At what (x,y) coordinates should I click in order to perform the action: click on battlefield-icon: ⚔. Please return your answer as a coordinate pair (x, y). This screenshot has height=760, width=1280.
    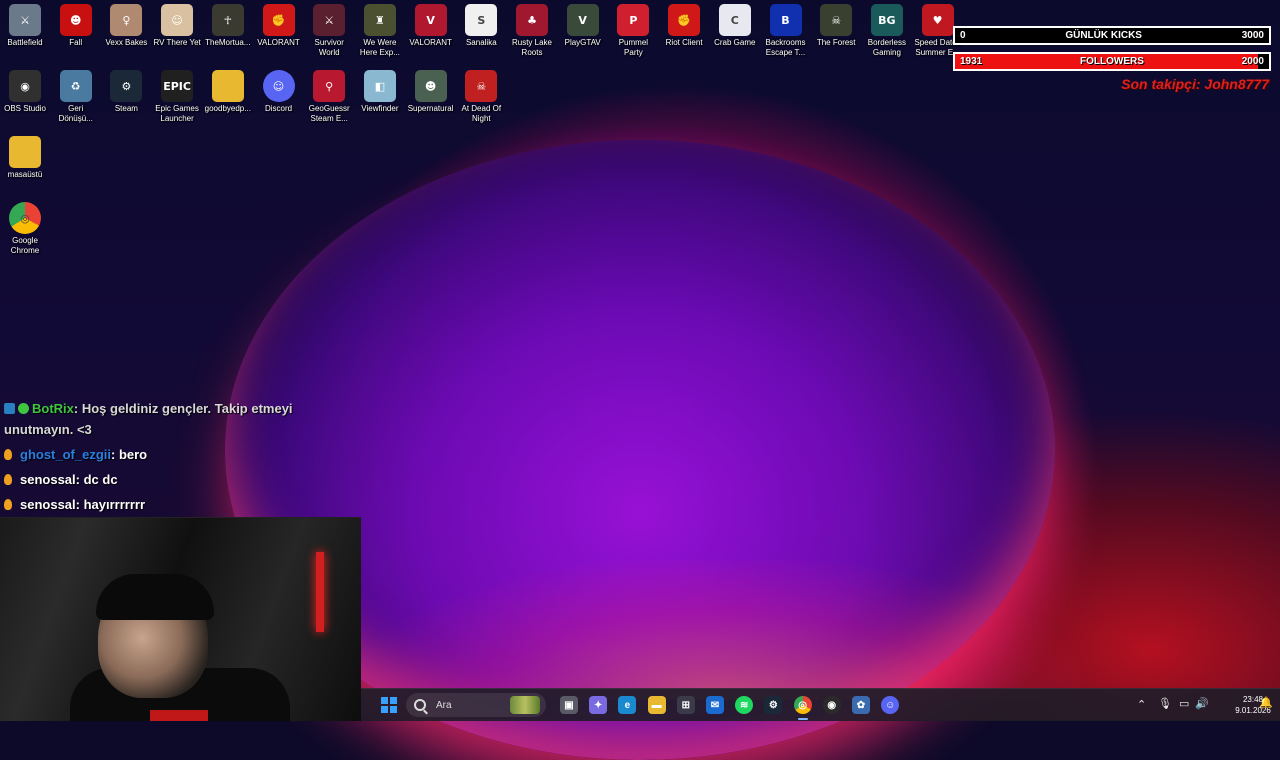
    Looking at the image, I should click on (25, 20).